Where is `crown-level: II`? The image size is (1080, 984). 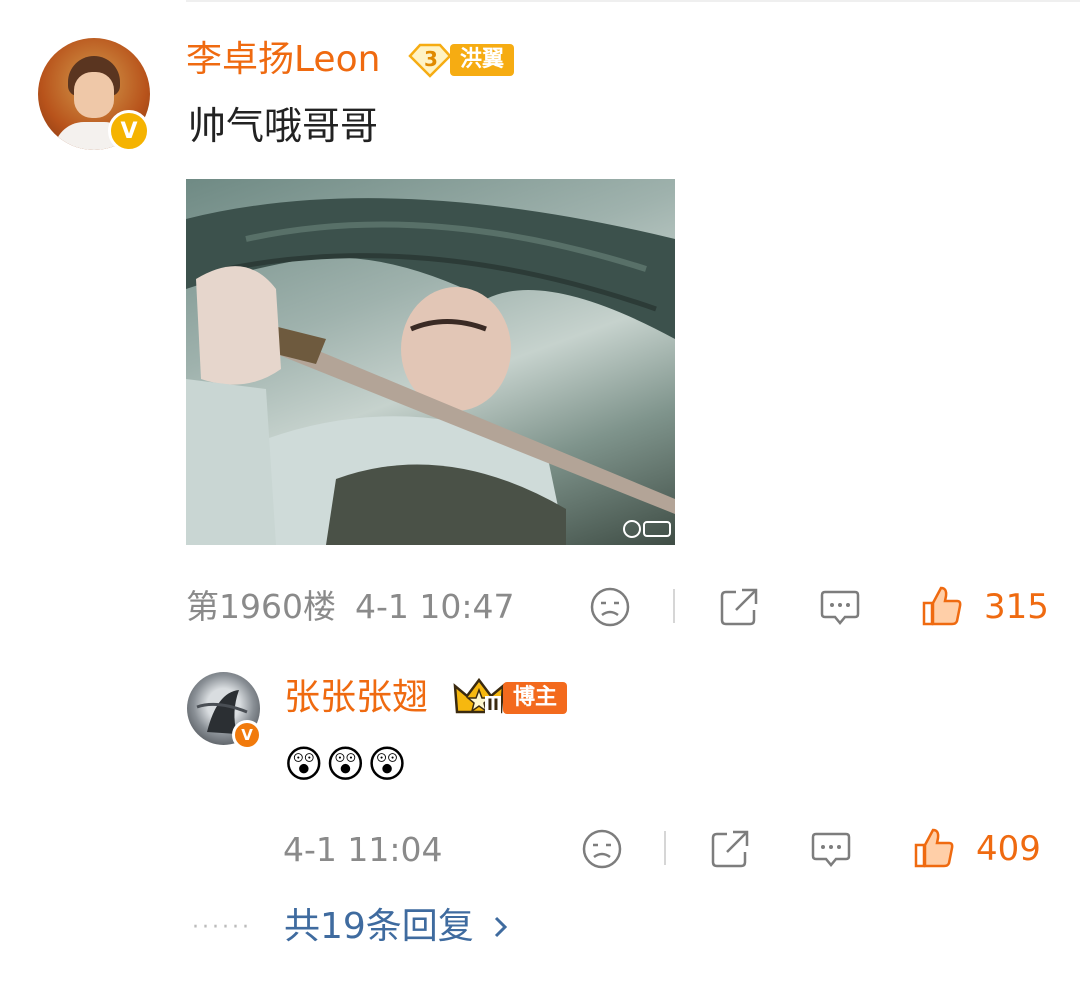 crown-level: II is located at coordinates (493, 704).